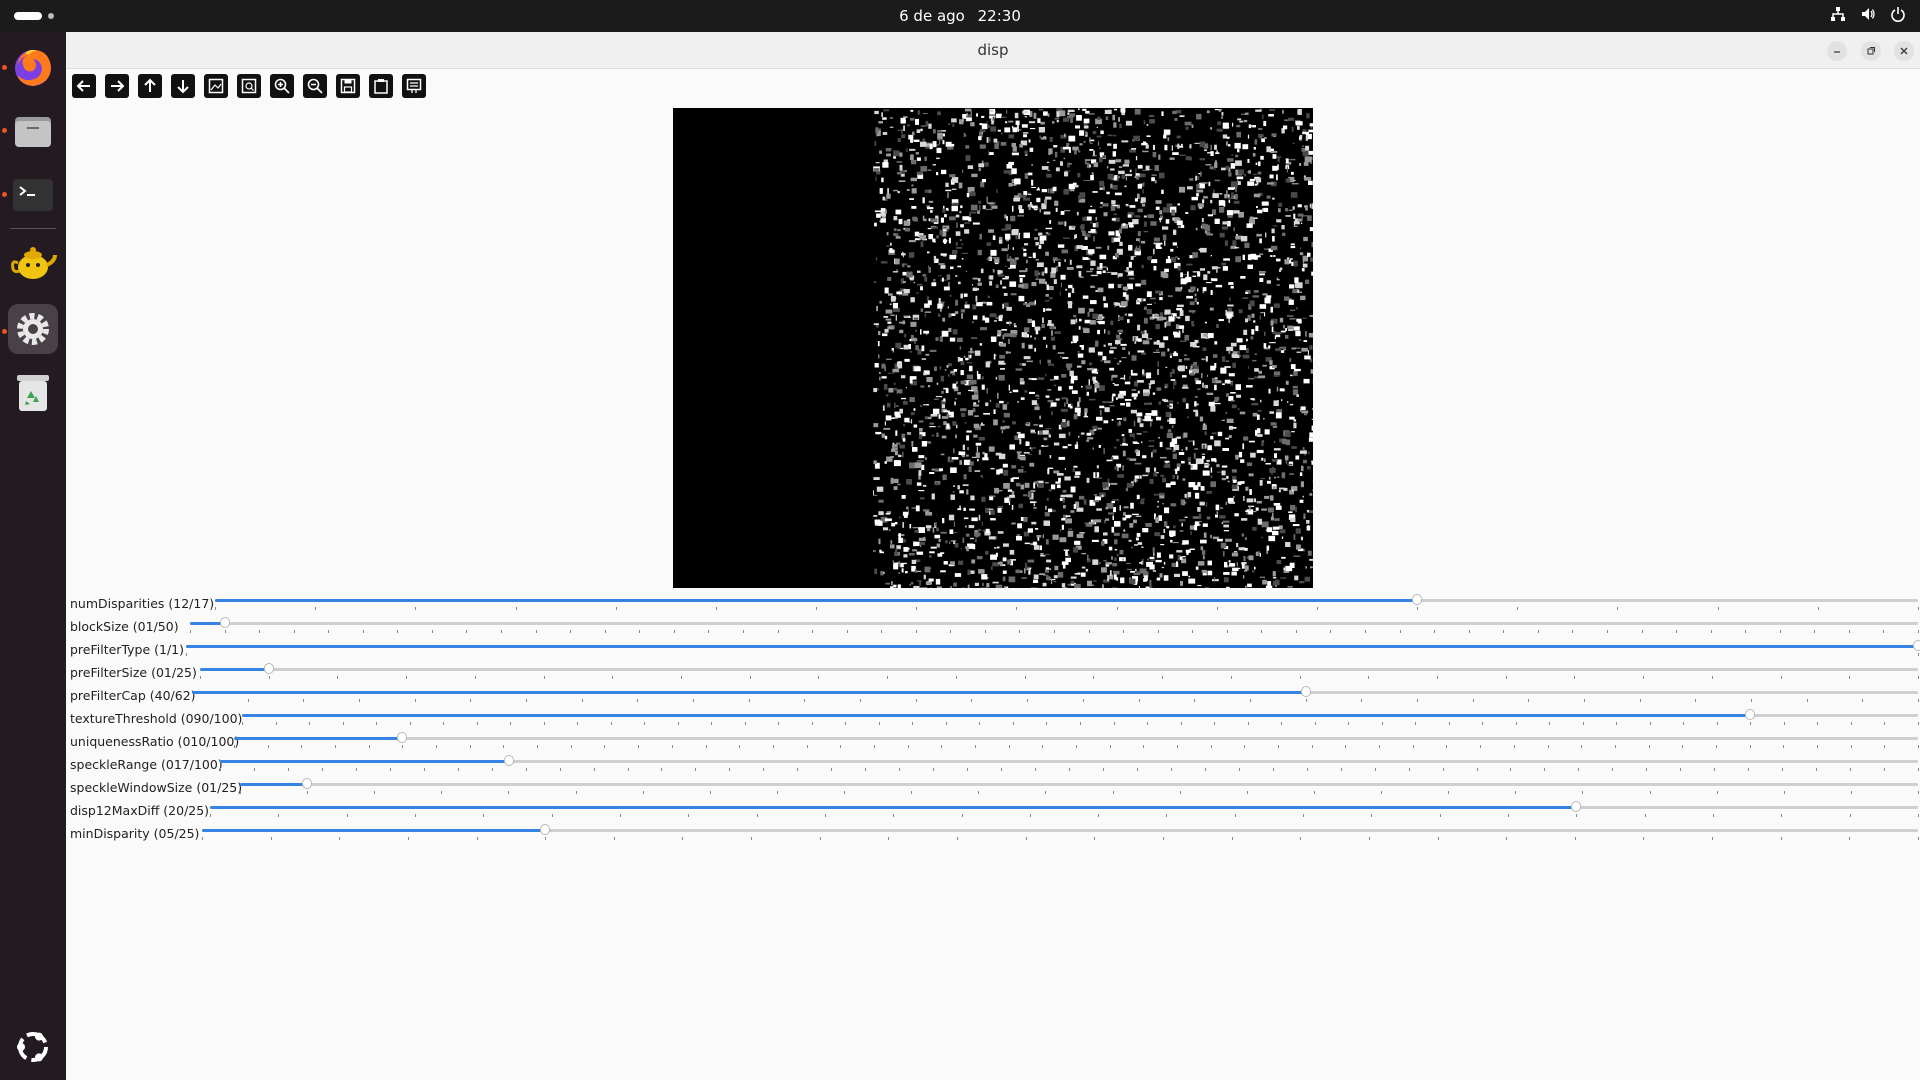 Image resolution: width=1920 pixels, height=1080 pixels. I want to click on teapot-icon, so click(34, 263).